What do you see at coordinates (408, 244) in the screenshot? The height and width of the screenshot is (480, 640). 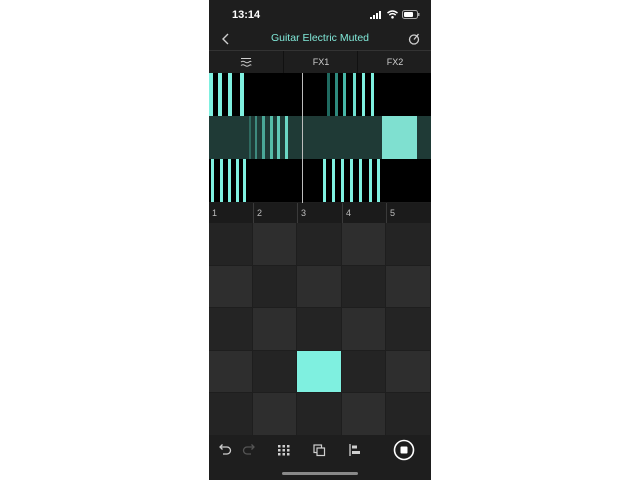 I see `pad-r1-c5` at bounding box center [408, 244].